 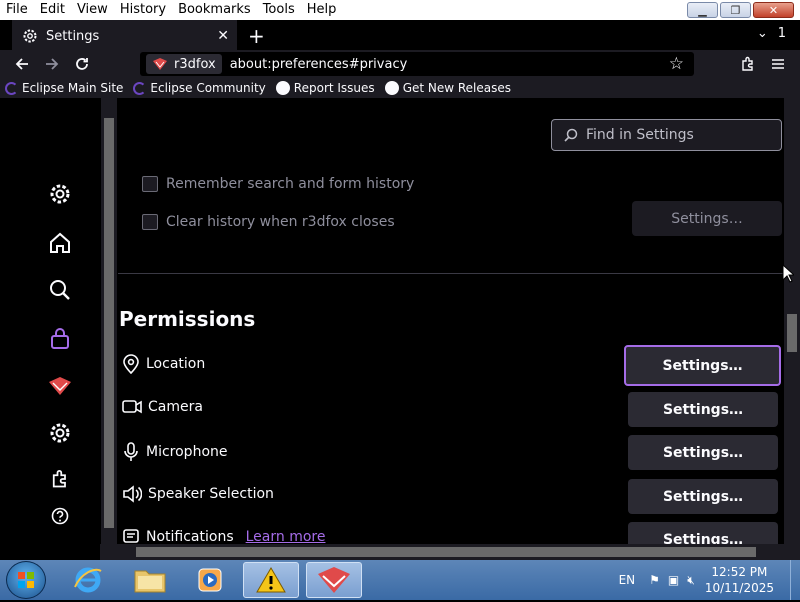 I want to click on category-more, so click(x=60, y=433).